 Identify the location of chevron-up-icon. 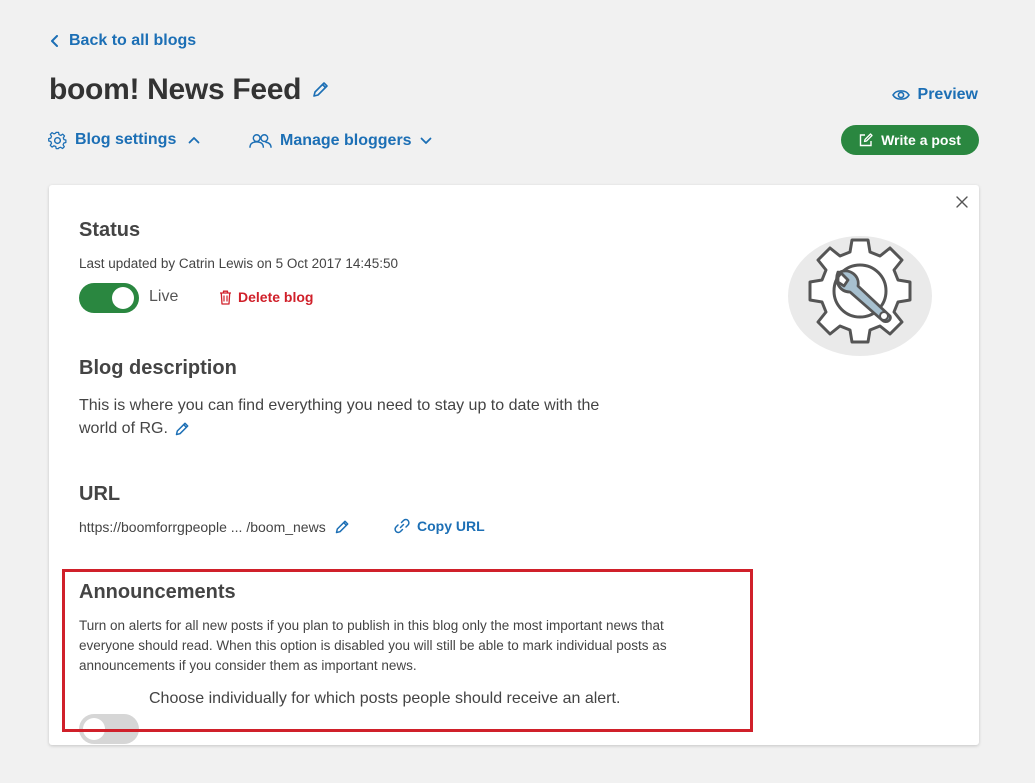
(194, 140).